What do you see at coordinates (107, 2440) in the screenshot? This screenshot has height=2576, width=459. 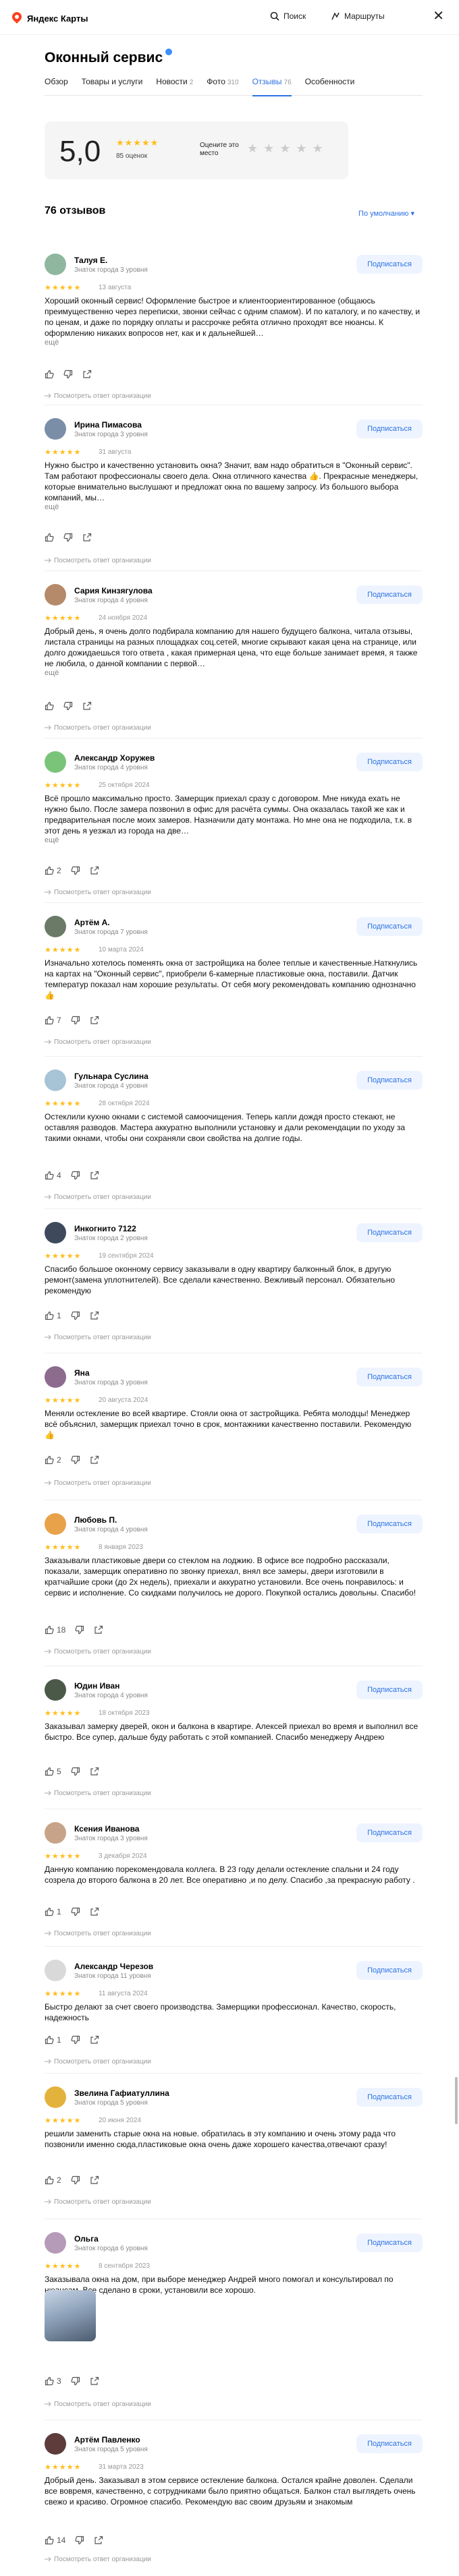 I see `review-author: Артём Павленко` at bounding box center [107, 2440].